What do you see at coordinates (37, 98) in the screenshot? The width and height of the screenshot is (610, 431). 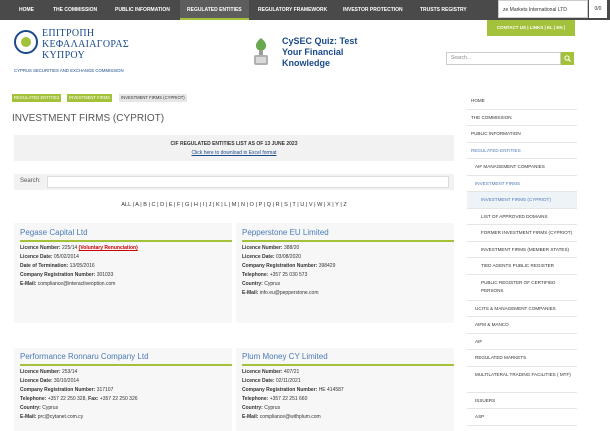 I see `breadcrumb-regulated-entities: REGULATED ENTITIES` at bounding box center [37, 98].